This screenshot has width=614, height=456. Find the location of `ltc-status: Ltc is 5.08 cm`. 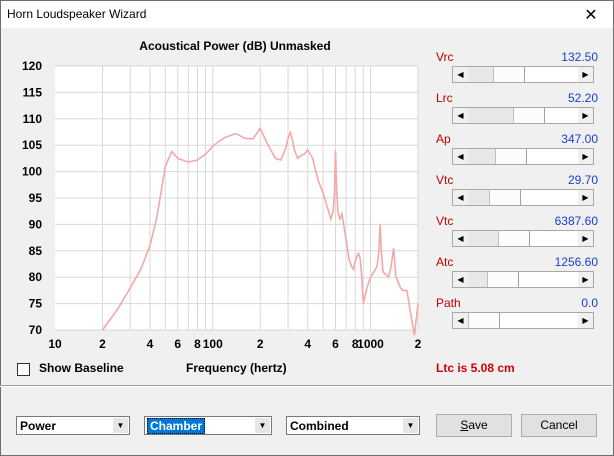

ltc-status: Ltc is 5.08 cm is located at coordinates (475, 368).